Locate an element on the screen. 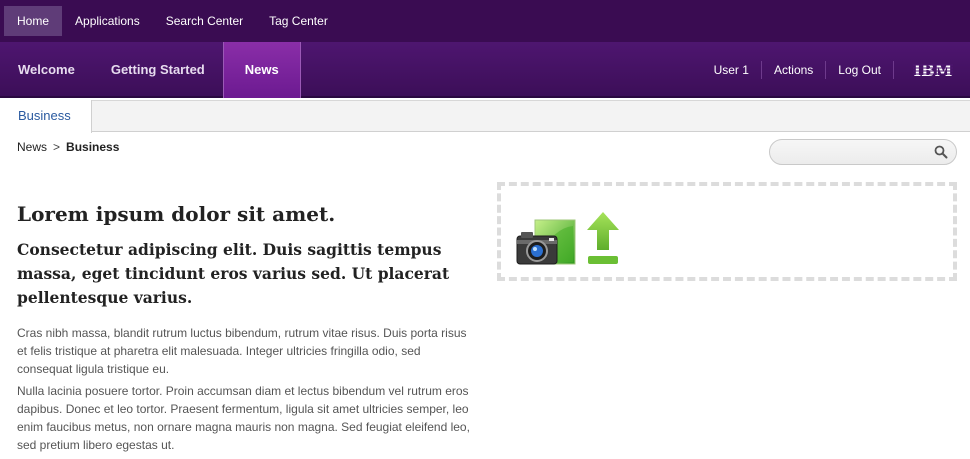  logout-link: Log Out is located at coordinates (860, 70).